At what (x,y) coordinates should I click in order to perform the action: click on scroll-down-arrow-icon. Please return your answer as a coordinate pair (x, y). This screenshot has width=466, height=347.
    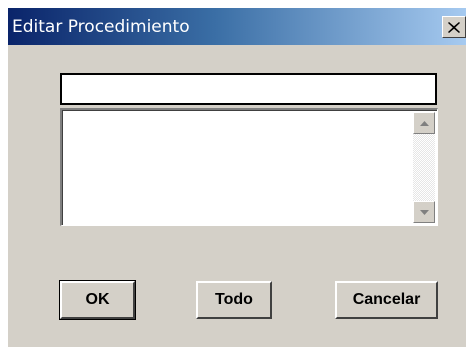
    Looking at the image, I should click on (424, 212).